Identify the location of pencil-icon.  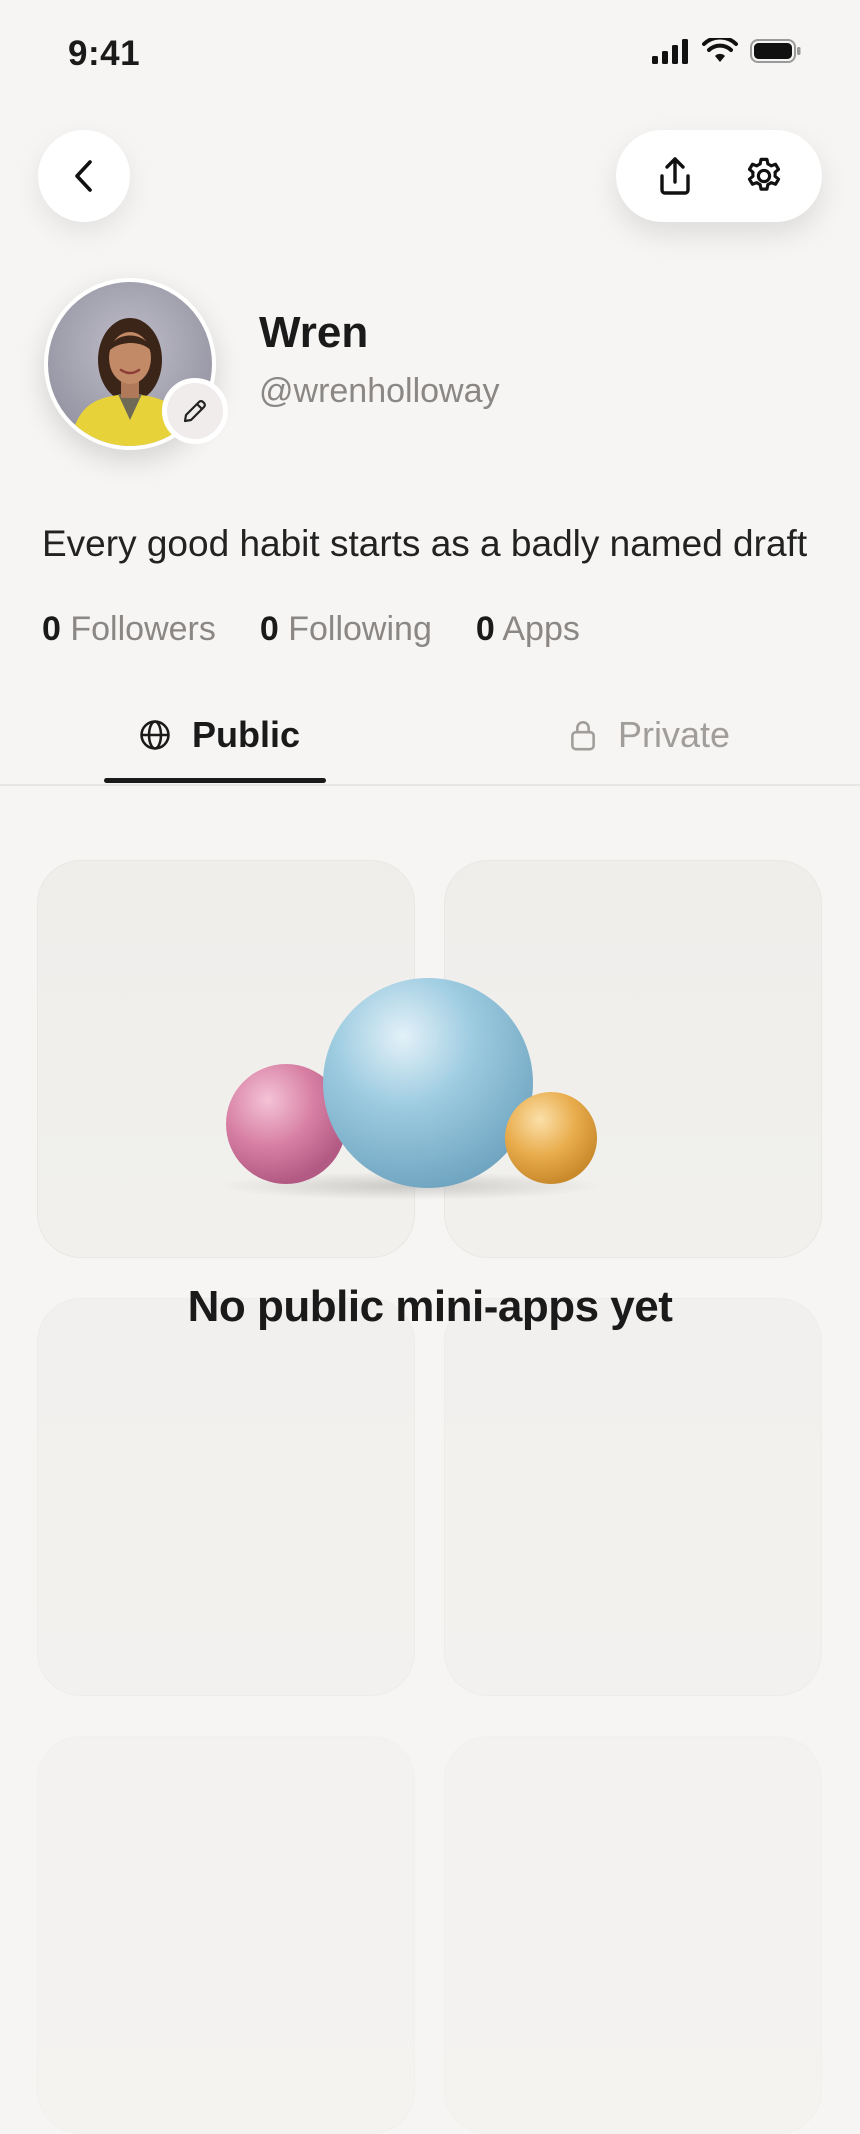
(194, 411).